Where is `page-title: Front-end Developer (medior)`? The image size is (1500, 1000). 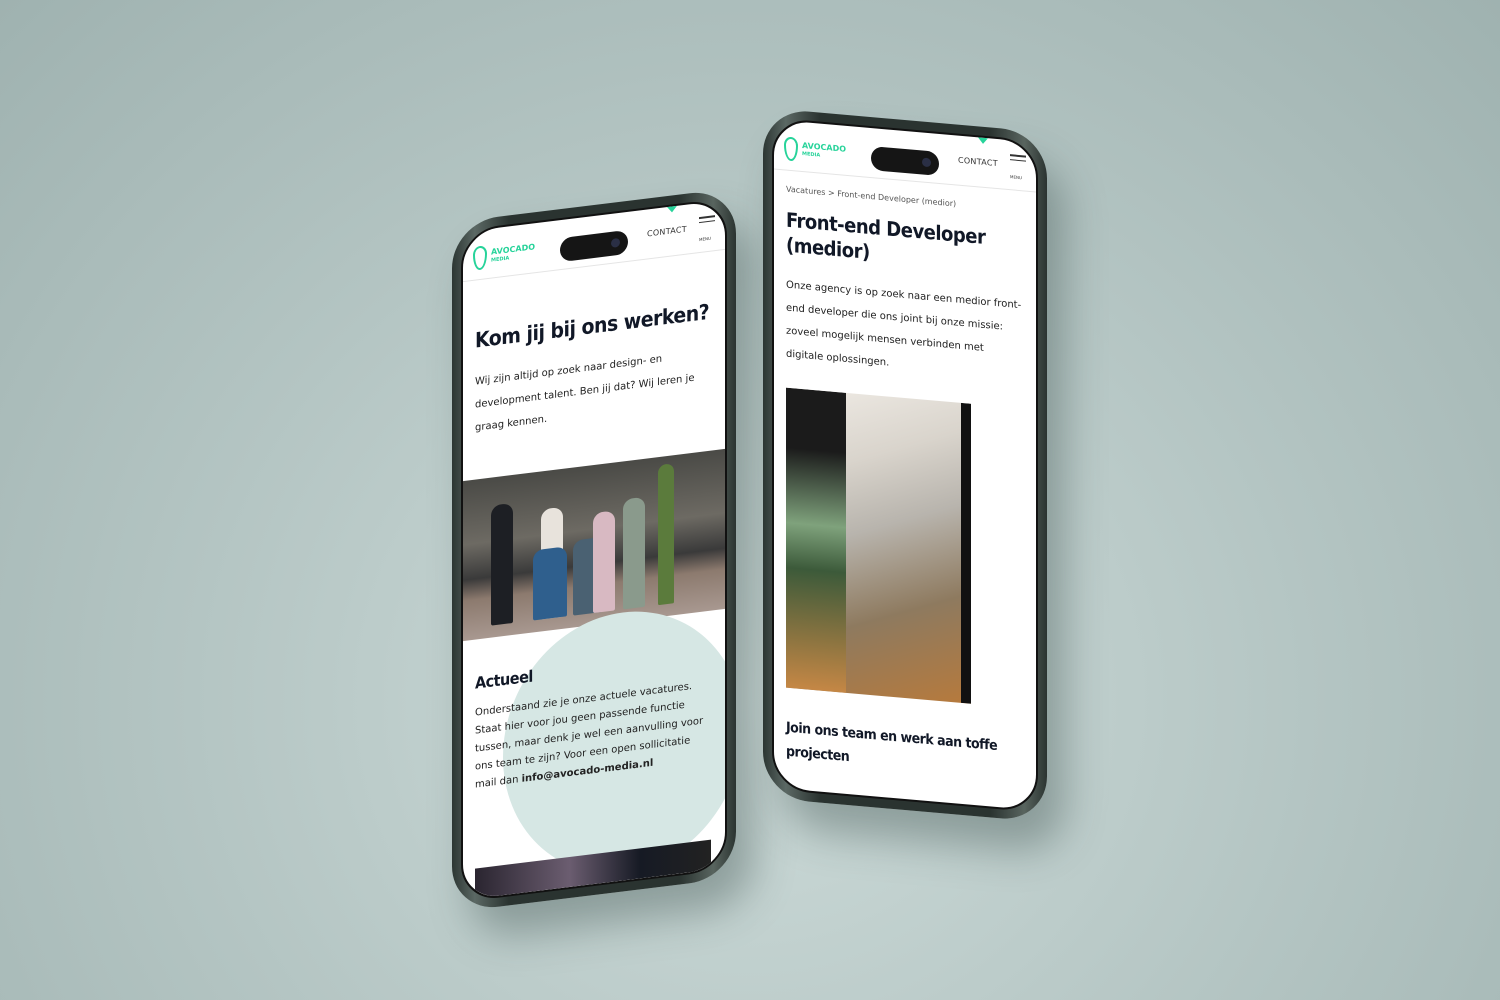 page-title: Front-end Developer (medior) is located at coordinates (886, 235).